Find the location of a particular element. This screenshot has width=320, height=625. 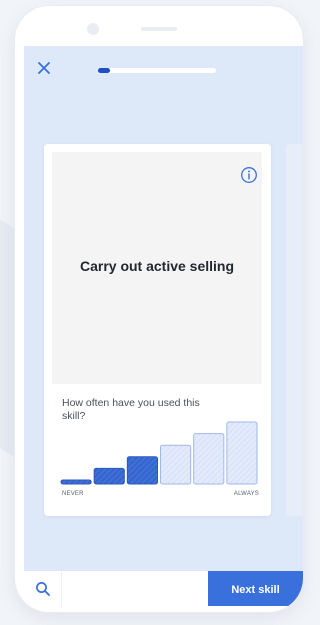

progress-fill is located at coordinates (104, 70).